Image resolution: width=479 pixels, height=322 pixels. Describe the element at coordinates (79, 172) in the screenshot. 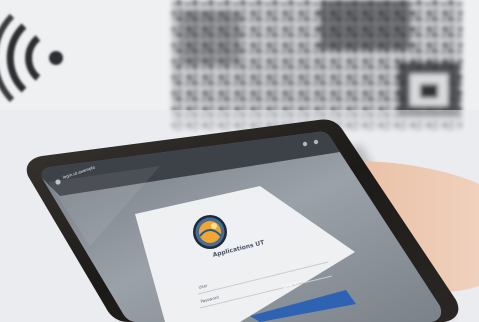

I see `url-text: login.ut.example` at that location.